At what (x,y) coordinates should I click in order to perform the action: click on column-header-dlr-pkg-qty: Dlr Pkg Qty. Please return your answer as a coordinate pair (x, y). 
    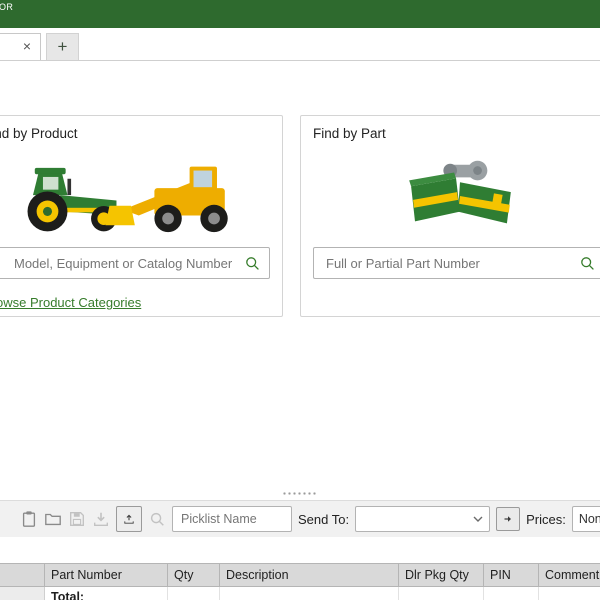
    Looking at the image, I should click on (441, 575).